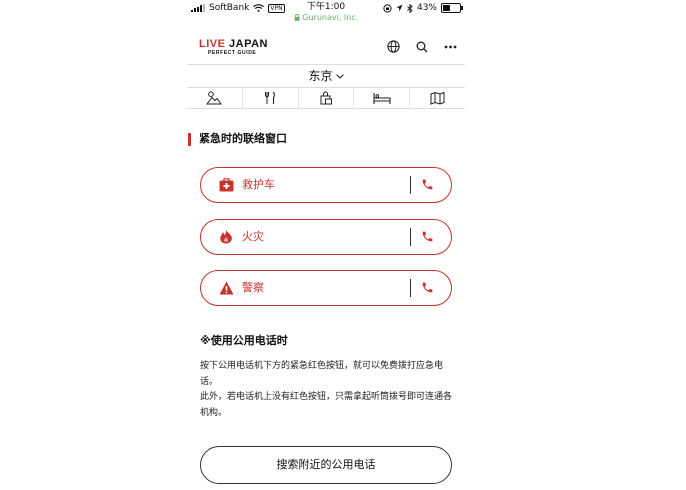 The image size is (686, 490). I want to click on logo-subtitle: PERFECT GUIDE, so click(232, 53).